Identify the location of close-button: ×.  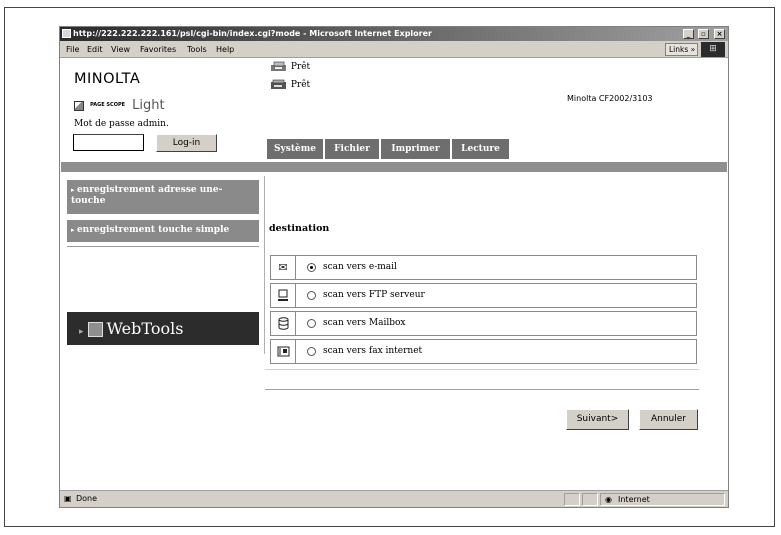
(719, 34).